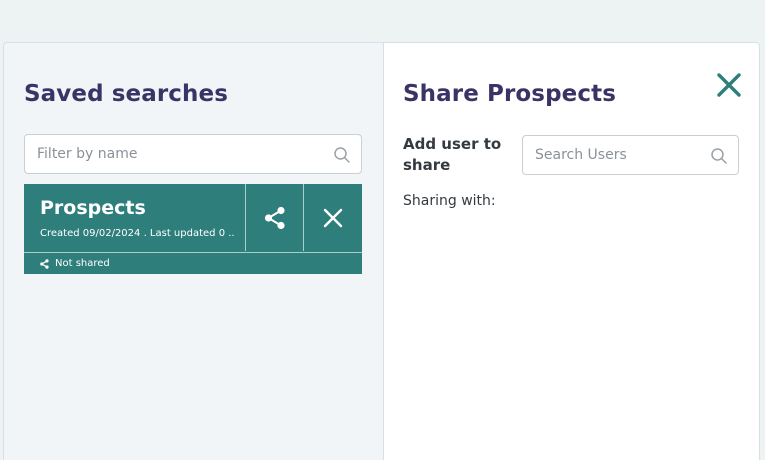 The image size is (765, 460). I want to click on share-search-button, so click(275, 217).